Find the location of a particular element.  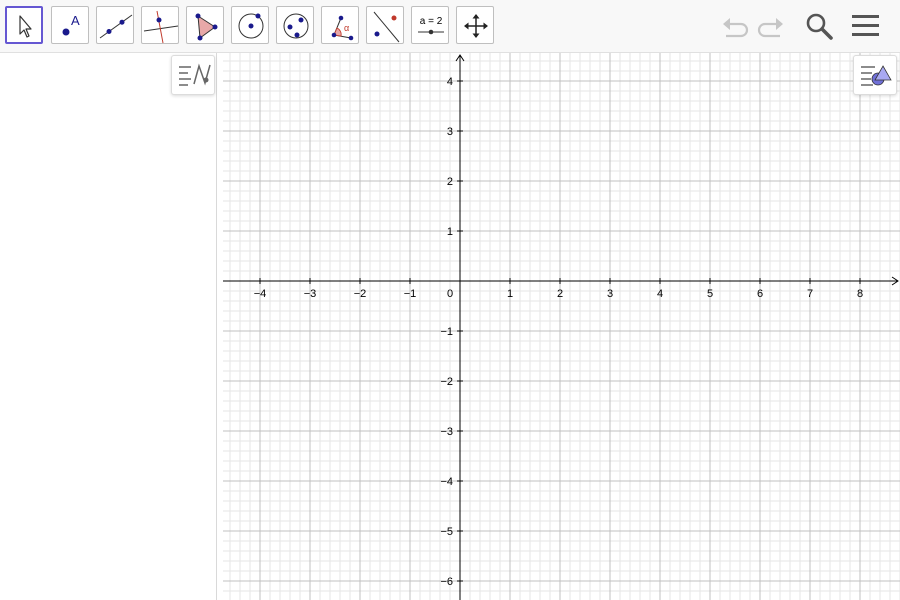

slider-icon: a = 2 is located at coordinates (431, 25).